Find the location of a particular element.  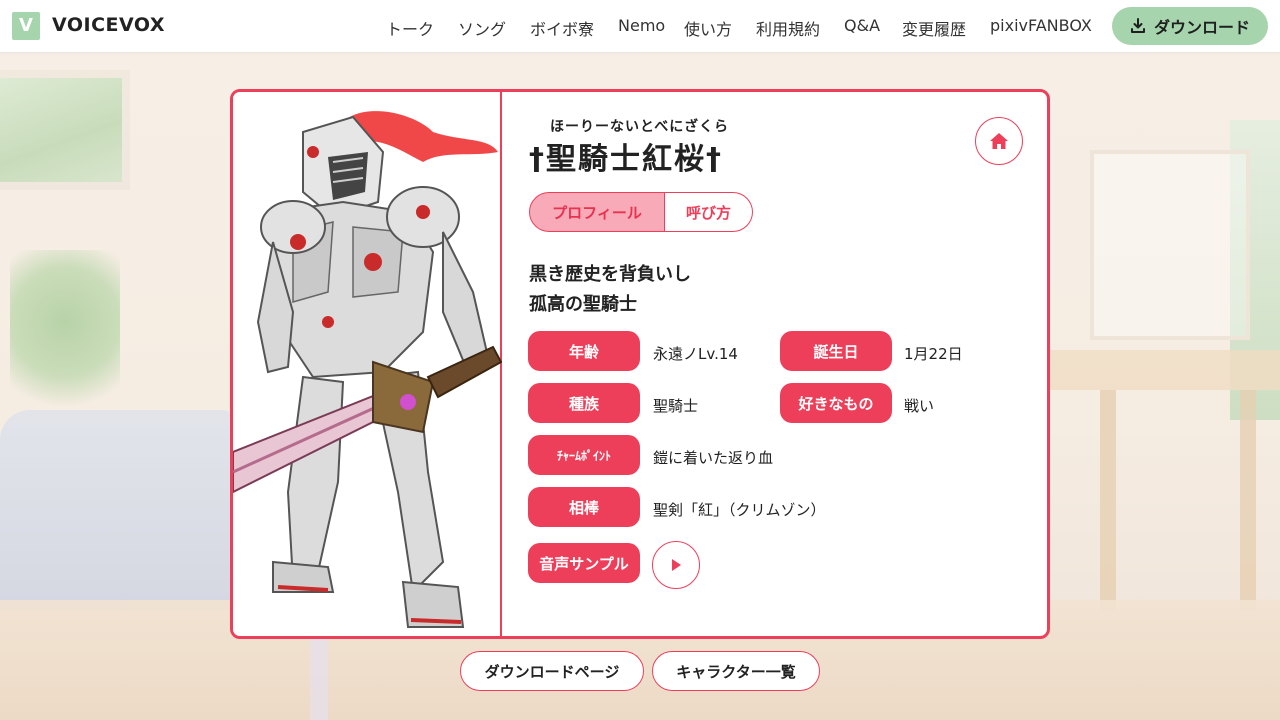

home-button is located at coordinates (999, 141).